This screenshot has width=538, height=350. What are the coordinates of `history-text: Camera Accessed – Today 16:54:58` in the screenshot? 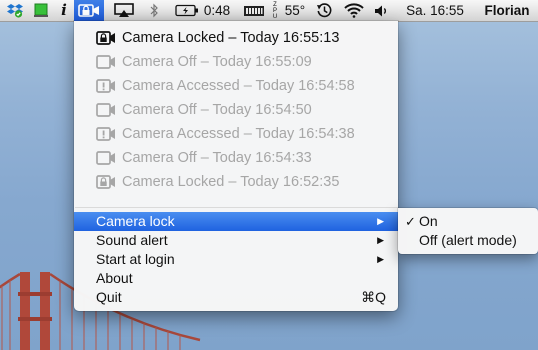 It's located at (238, 86).